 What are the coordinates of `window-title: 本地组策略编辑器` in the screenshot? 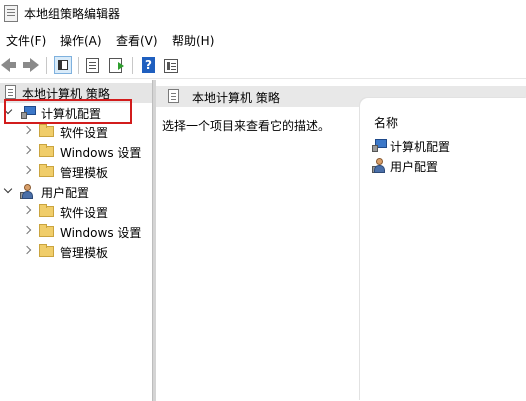 It's located at (72, 14).